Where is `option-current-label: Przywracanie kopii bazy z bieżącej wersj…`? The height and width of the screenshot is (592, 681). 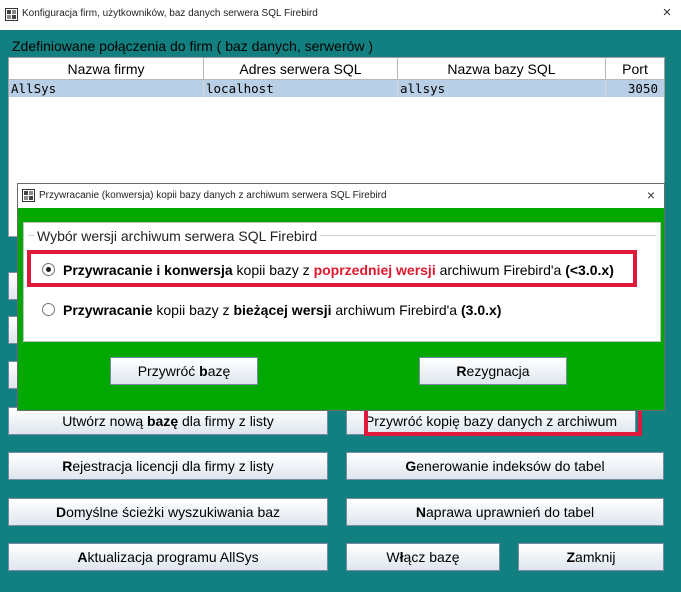
option-current-label: Przywracanie kopii bazy z bieżącej wersj… is located at coordinates (282, 310).